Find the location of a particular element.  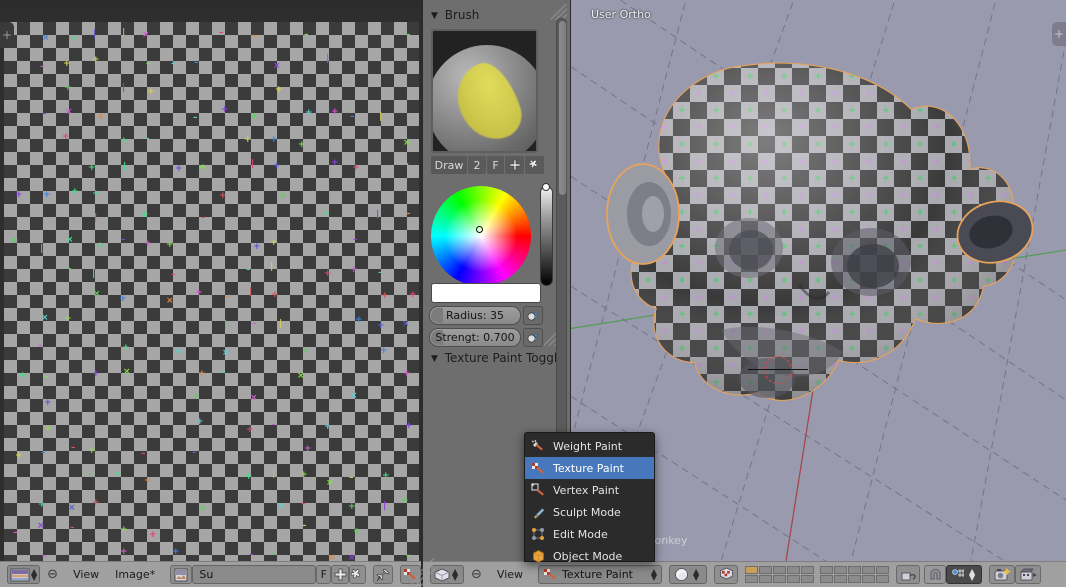

render-image-button is located at coordinates (1002, 574).